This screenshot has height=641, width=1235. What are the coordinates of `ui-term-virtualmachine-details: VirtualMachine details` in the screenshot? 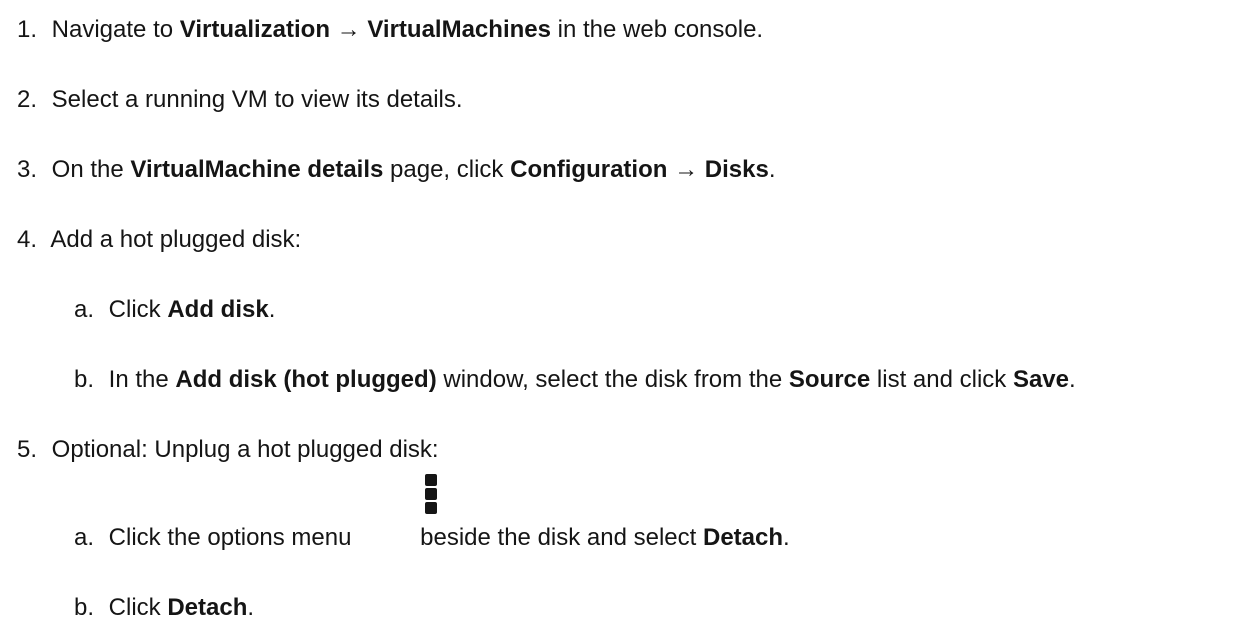 It's located at (257, 169).